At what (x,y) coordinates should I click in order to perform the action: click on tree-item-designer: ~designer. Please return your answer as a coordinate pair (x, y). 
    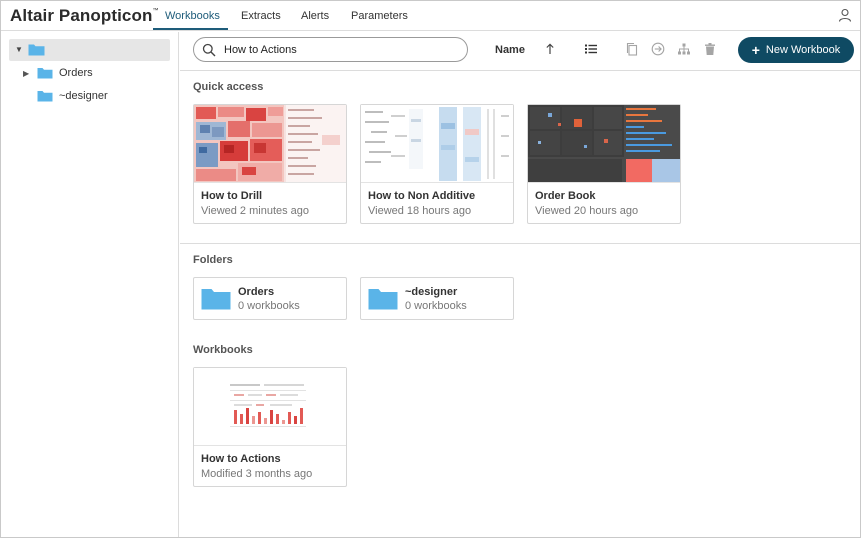
    Looking at the image, I should click on (72, 96).